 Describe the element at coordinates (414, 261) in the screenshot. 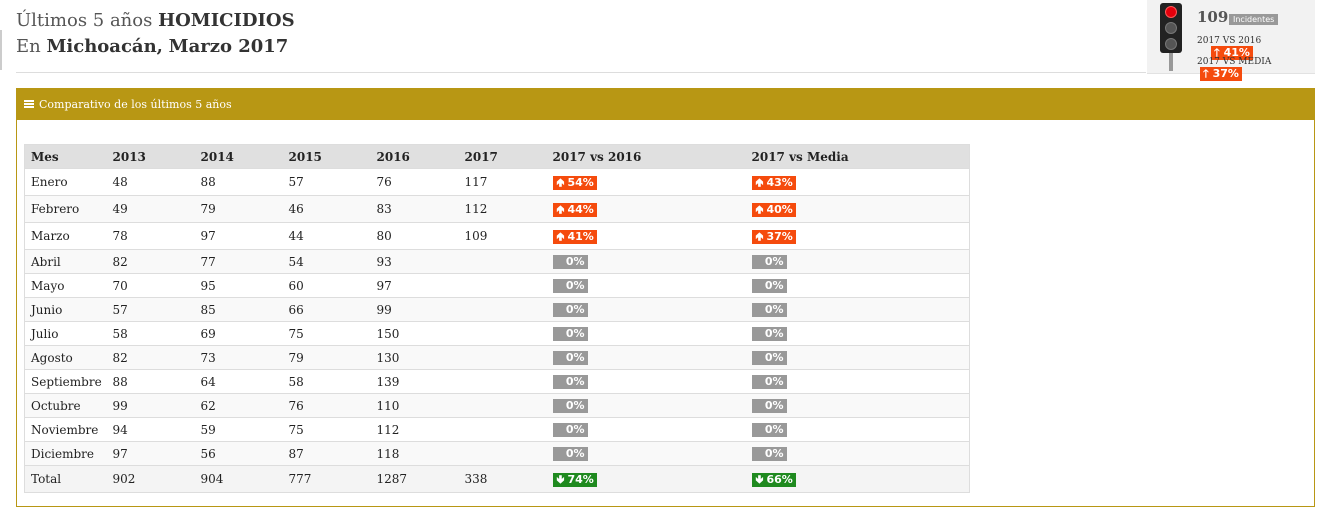

I see `cell-2016: 93` at that location.